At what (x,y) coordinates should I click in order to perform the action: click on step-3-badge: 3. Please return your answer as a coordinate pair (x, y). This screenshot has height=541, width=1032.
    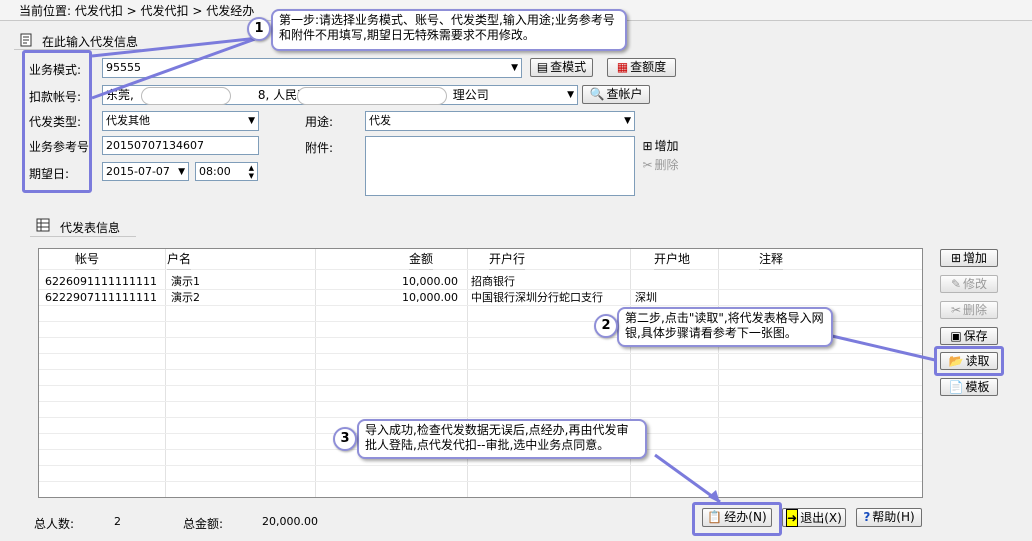
    Looking at the image, I should click on (345, 439).